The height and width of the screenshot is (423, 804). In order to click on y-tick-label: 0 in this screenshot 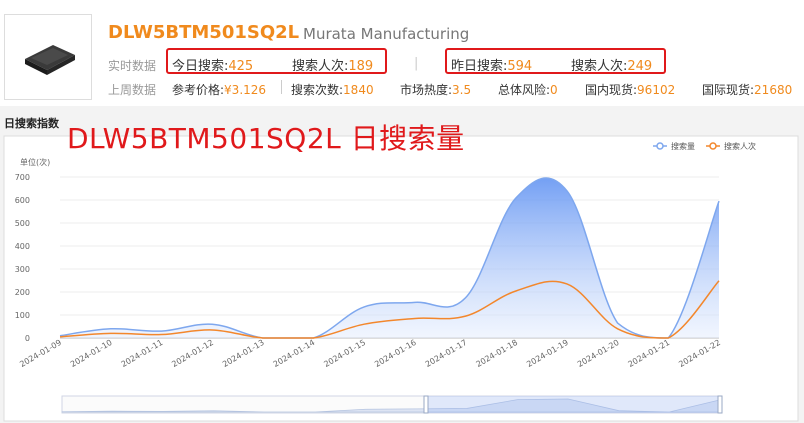, I will do `click(27, 338)`.